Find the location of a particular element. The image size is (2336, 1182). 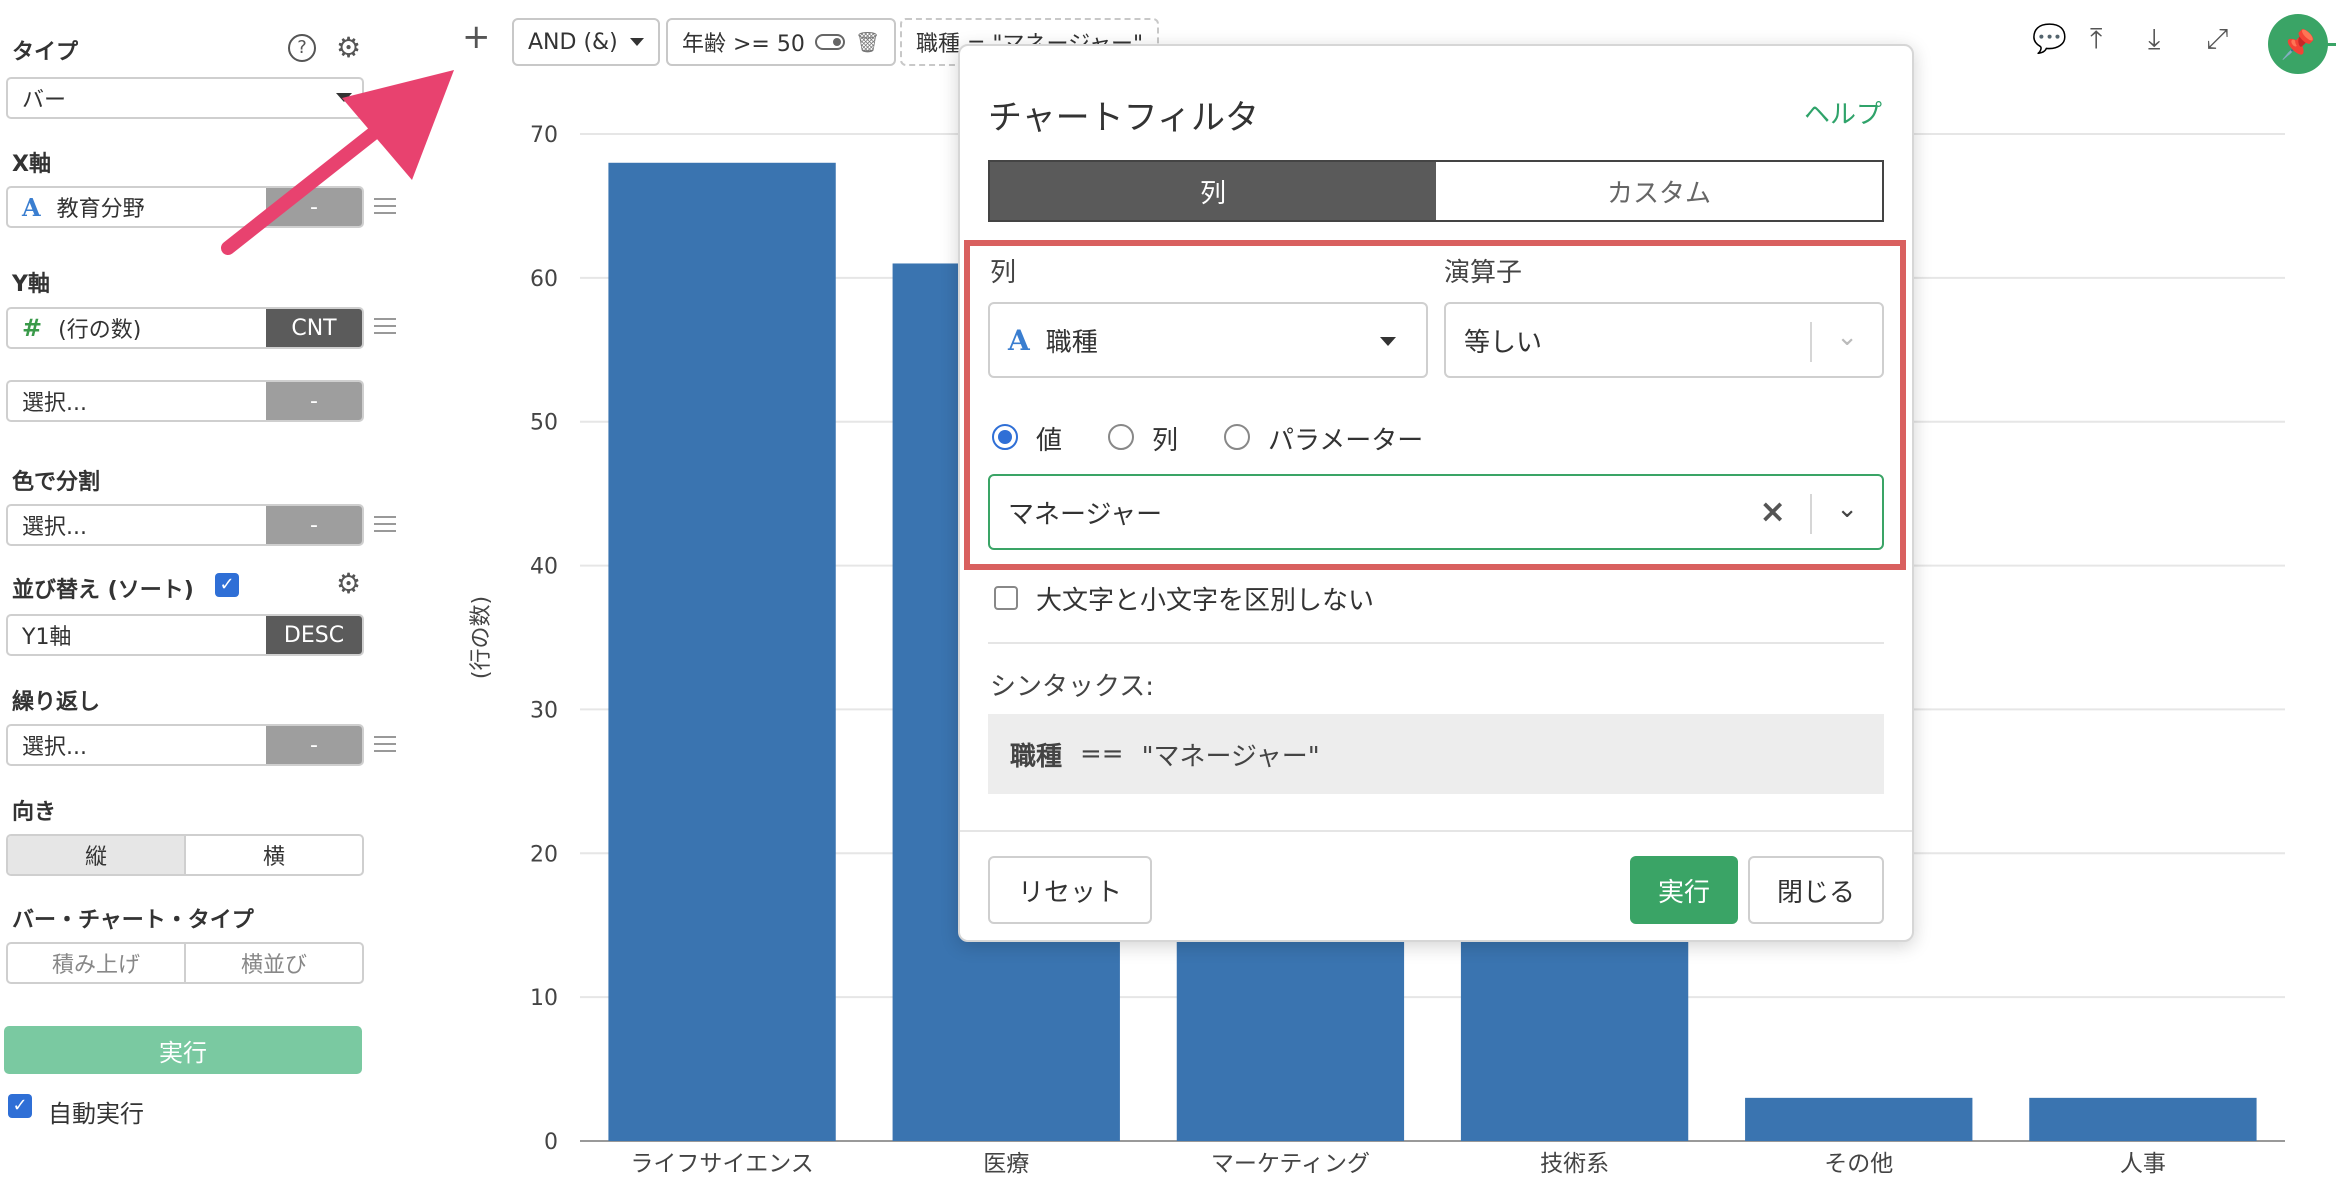

sort-checkbox: ✓ is located at coordinates (227, 585).